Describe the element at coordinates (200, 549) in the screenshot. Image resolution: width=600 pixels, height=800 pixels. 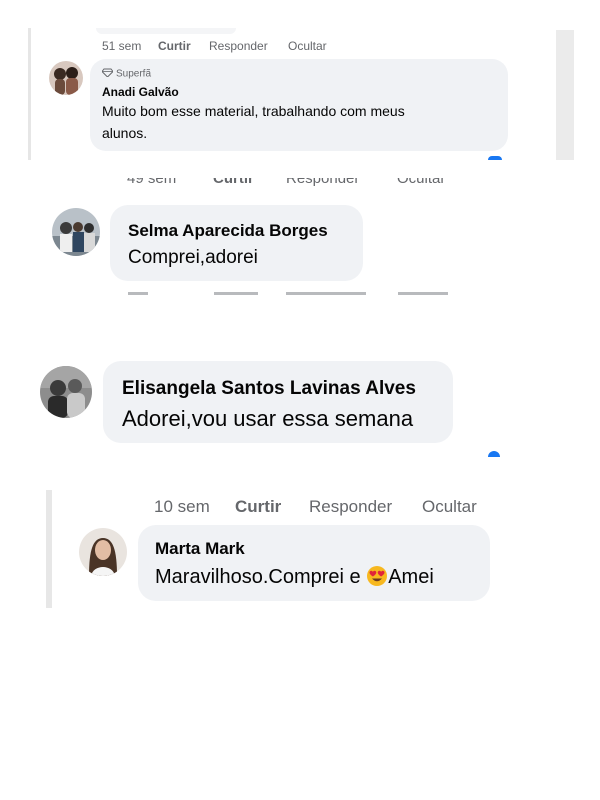
I see `comment-author: Marta Mark` at that location.